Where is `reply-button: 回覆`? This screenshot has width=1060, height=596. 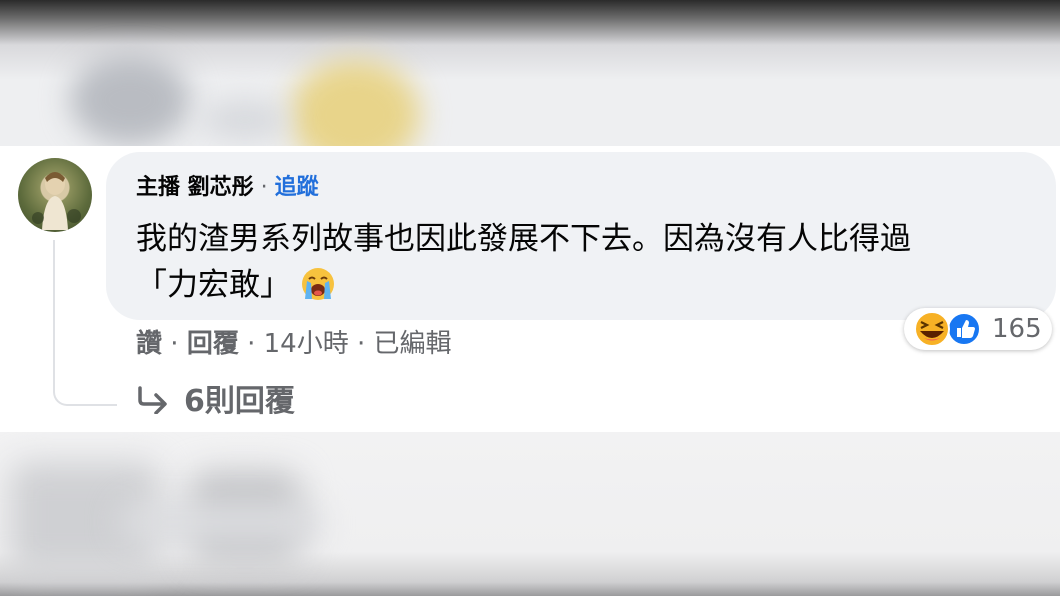
reply-button: 回覆 is located at coordinates (213, 344).